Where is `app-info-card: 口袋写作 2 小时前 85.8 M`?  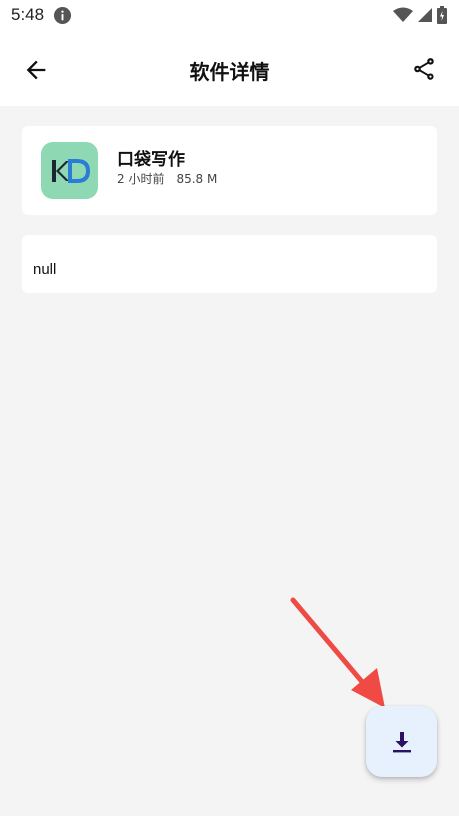 app-info-card: 口袋写作 2 小时前 85.8 M is located at coordinates (229, 170).